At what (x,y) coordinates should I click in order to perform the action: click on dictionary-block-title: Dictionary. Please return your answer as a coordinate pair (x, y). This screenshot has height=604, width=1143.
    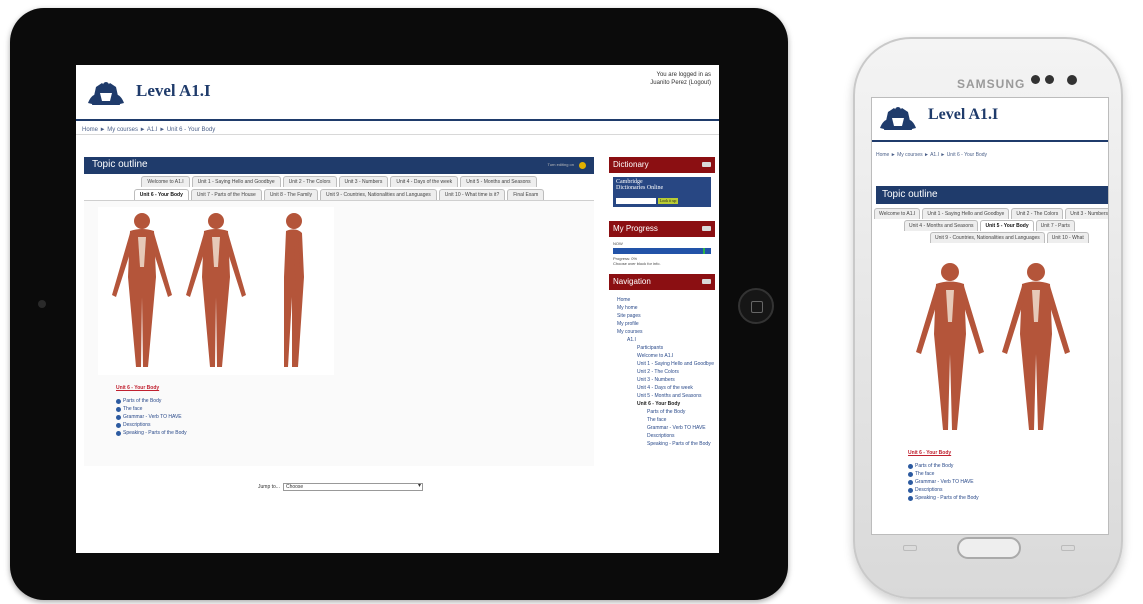
    Looking at the image, I should click on (631, 164).